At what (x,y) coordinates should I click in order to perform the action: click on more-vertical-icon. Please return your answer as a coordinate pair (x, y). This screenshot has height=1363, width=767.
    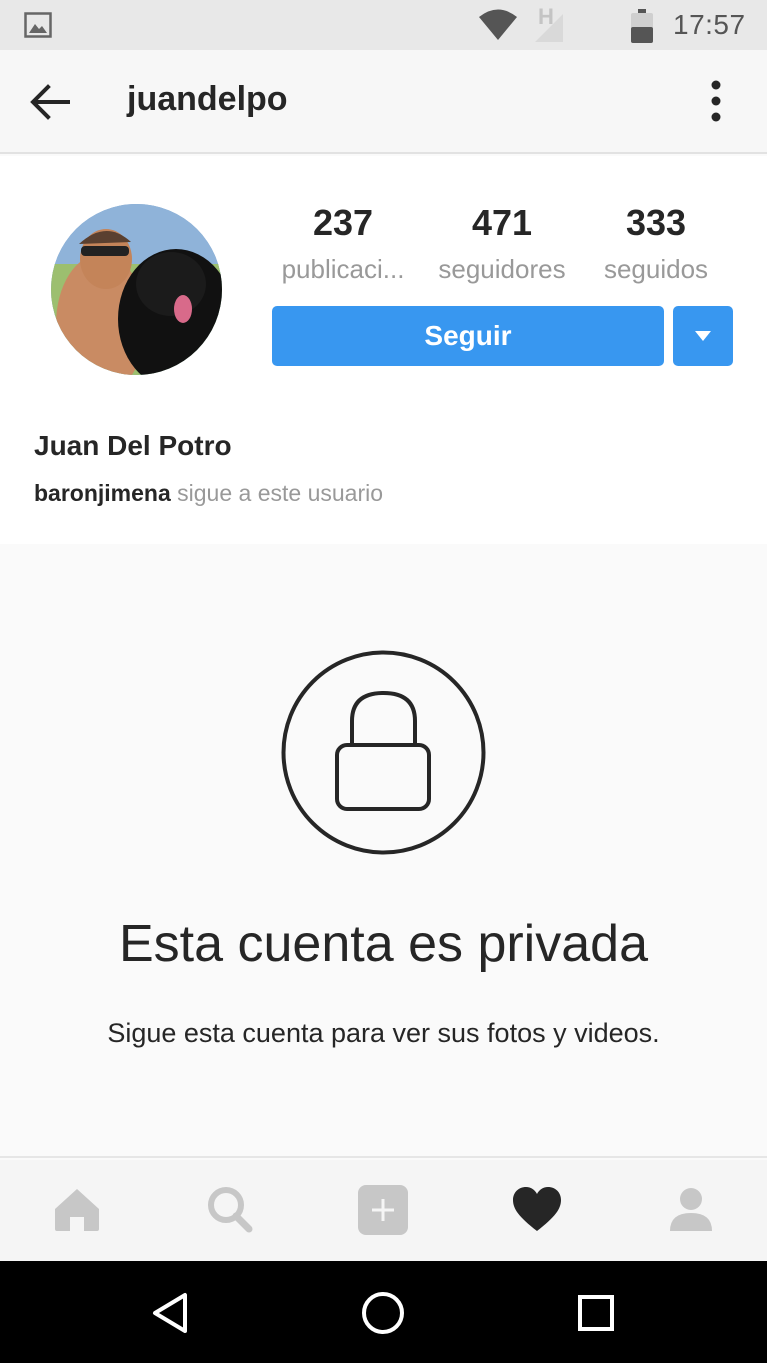
    Looking at the image, I should click on (716, 101).